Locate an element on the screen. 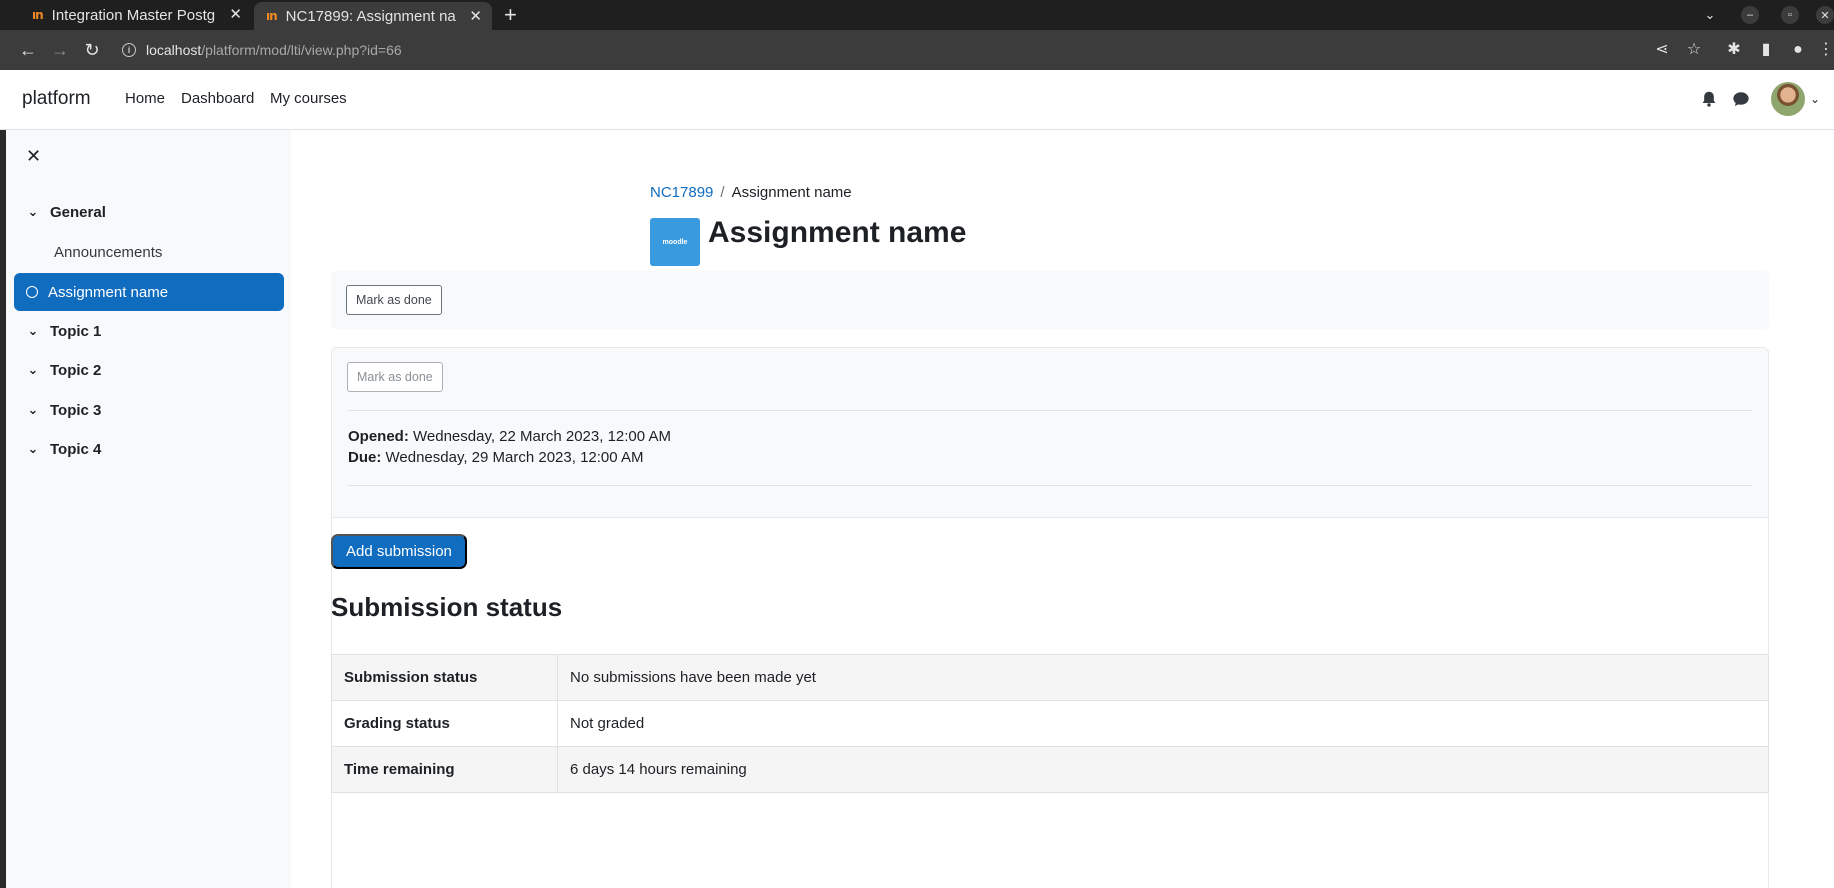  close-window-icon: ✕ is located at coordinates (1825, 15).